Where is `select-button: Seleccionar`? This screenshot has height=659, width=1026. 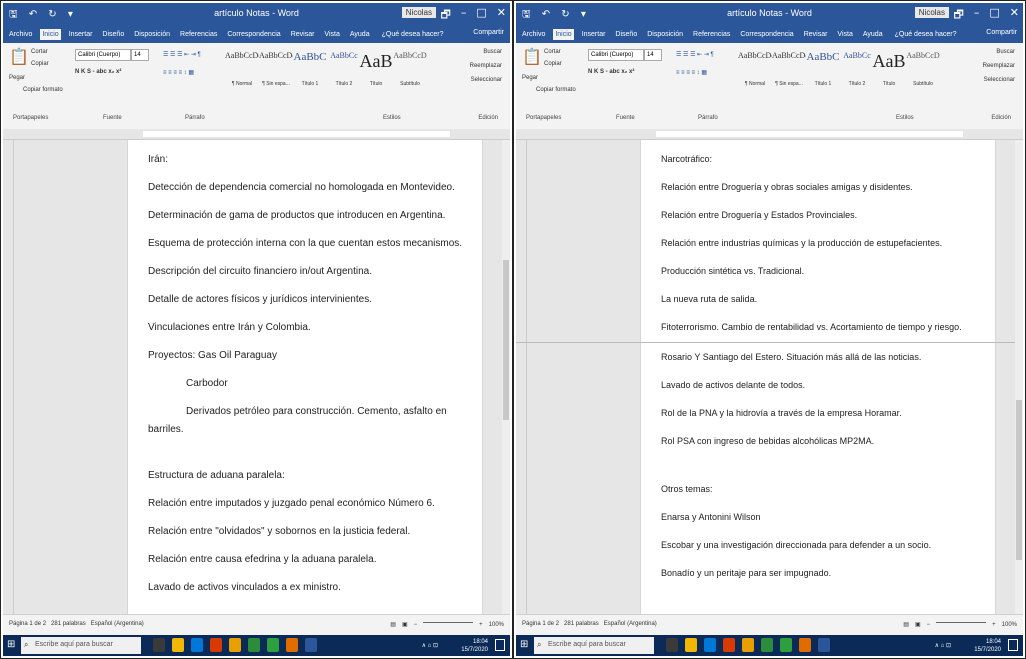 select-button: Seleccionar is located at coordinates (486, 80).